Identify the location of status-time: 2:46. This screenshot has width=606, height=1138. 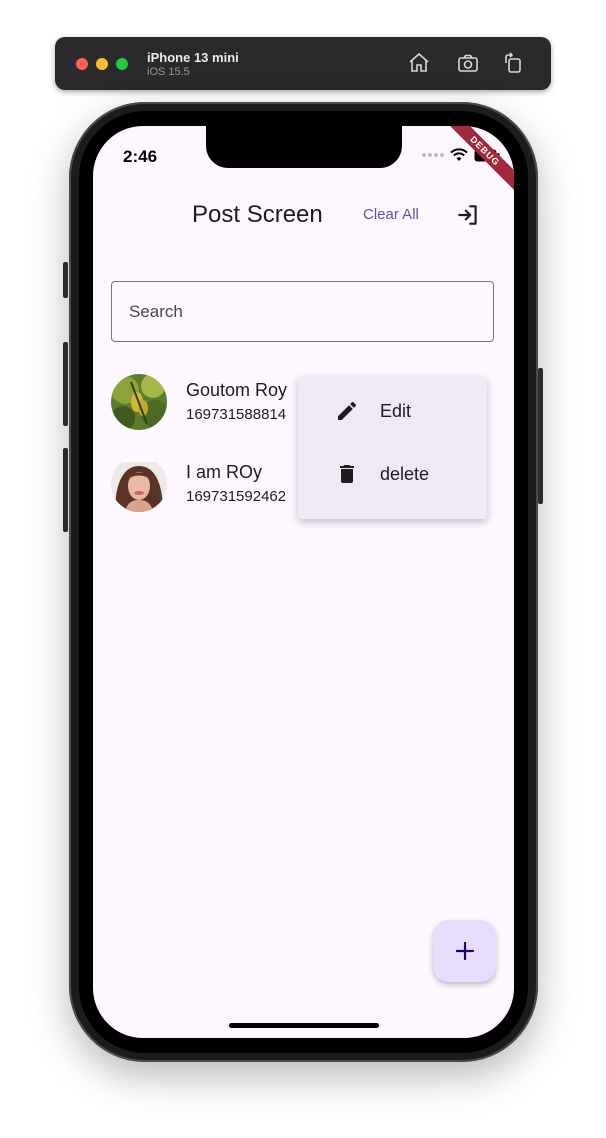
(140, 156).